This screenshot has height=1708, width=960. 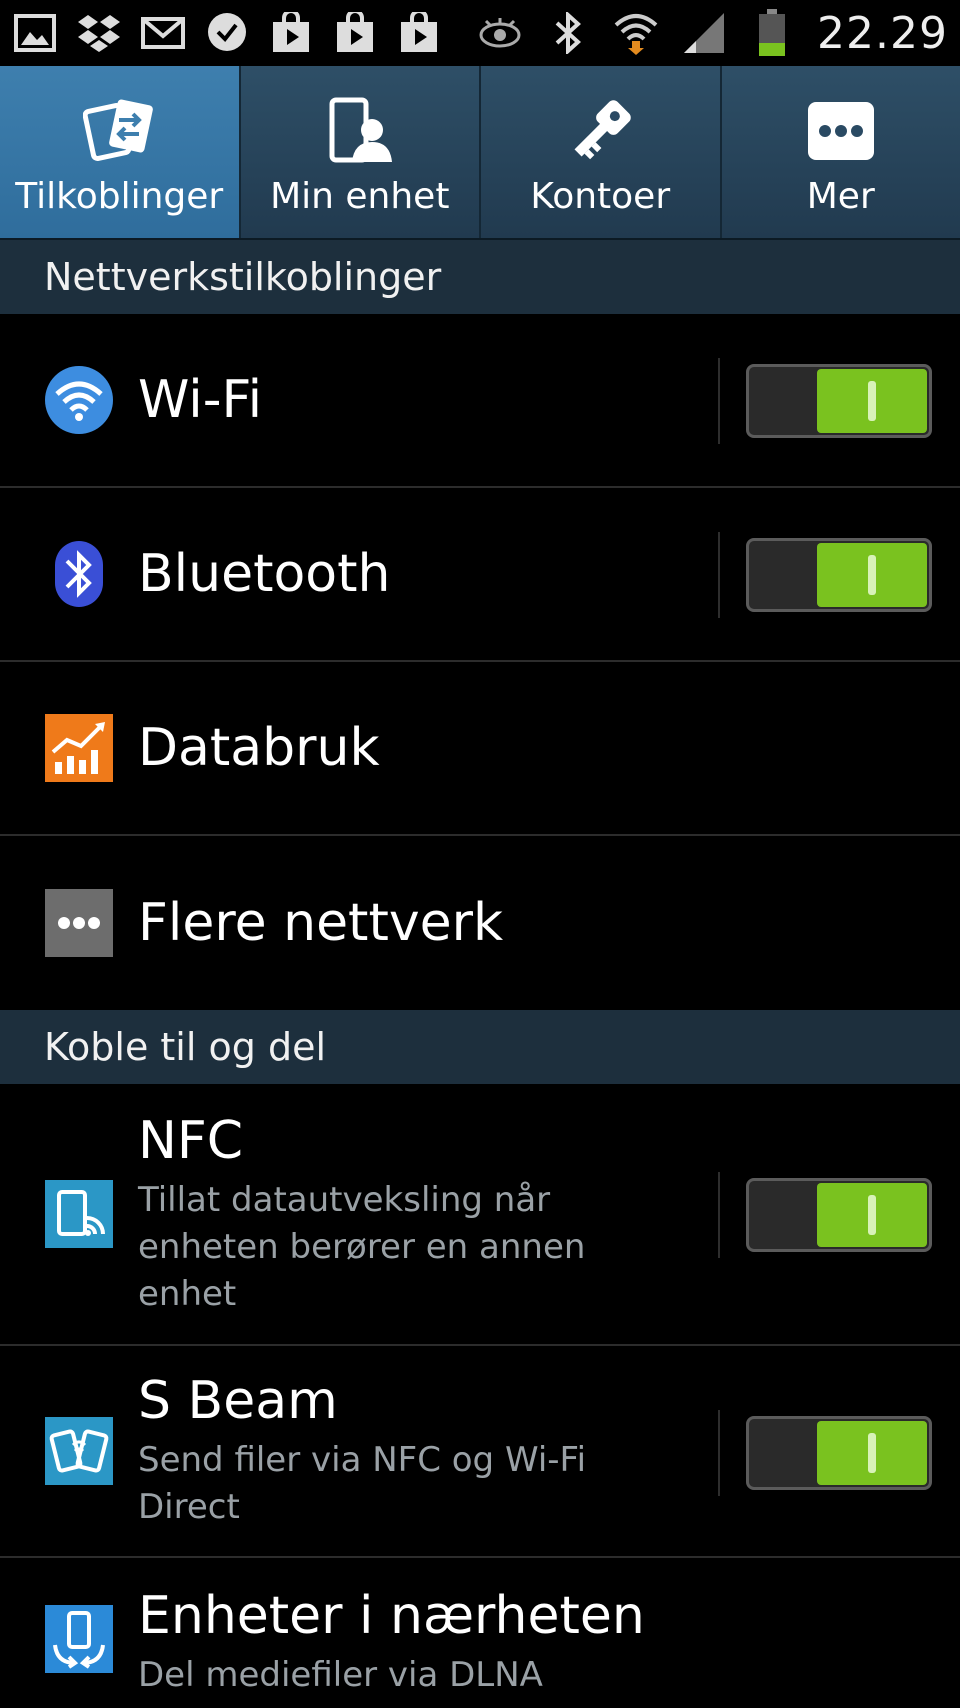 I want to click on settings-tabs: Tilkoblinger Min enhet Kontoer Mer, so click(x=480, y=153).